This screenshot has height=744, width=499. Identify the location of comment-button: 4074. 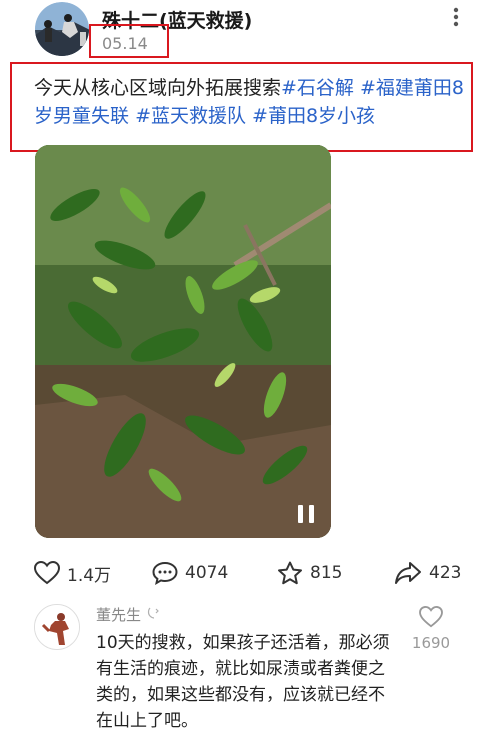
(190, 573).